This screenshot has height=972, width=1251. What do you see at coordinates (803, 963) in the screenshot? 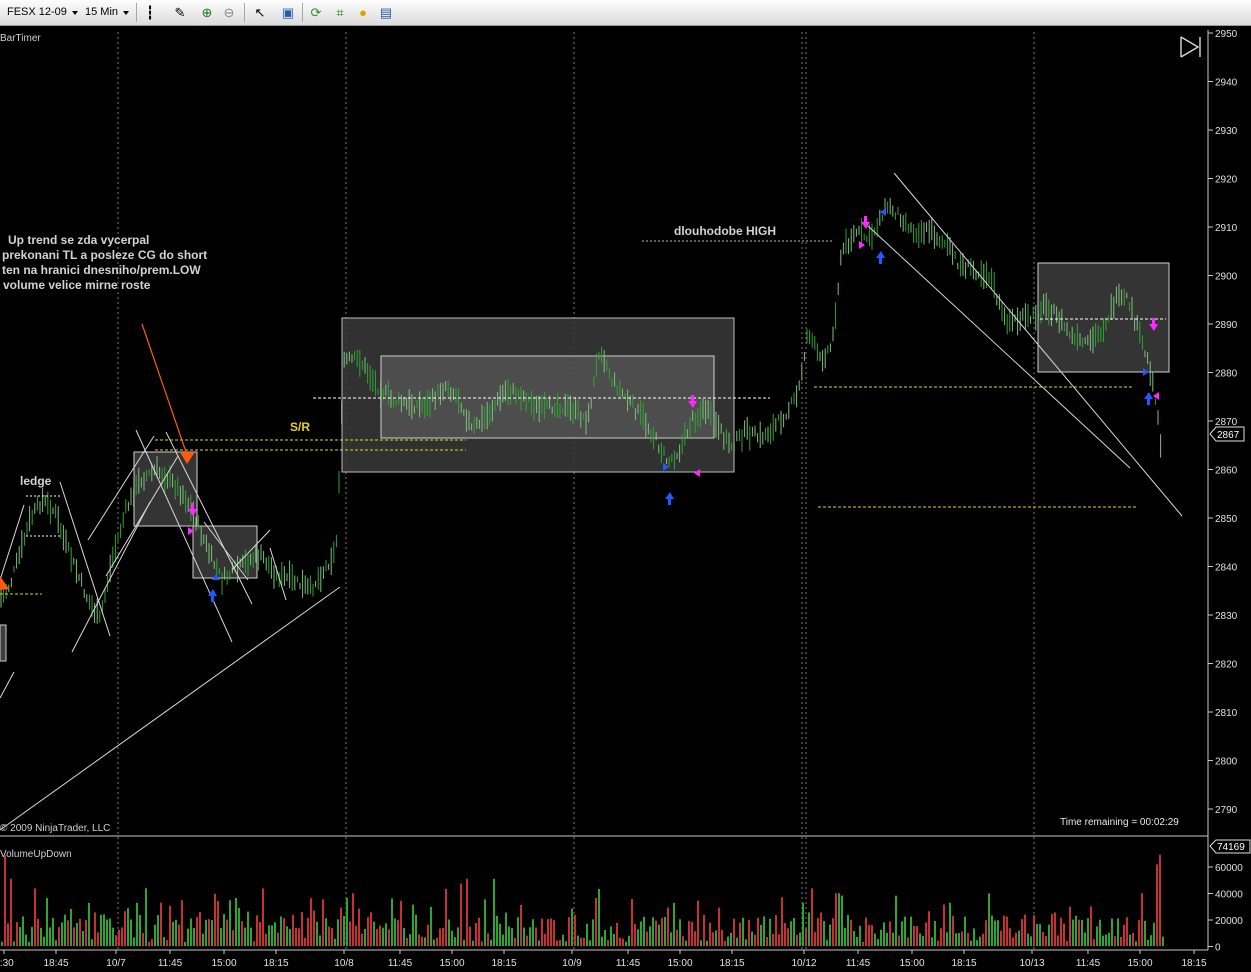
I see `time-tick-label: 10/12` at bounding box center [803, 963].